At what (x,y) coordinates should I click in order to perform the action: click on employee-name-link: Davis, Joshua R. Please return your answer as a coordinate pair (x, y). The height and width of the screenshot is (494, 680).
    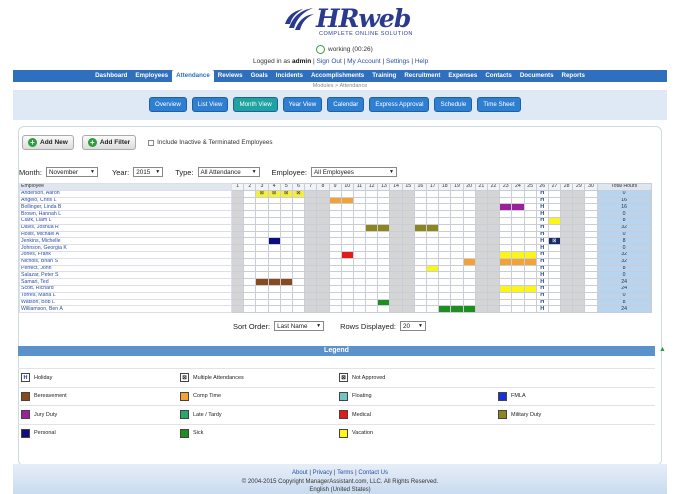
    Looking at the image, I should click on (125, 227).